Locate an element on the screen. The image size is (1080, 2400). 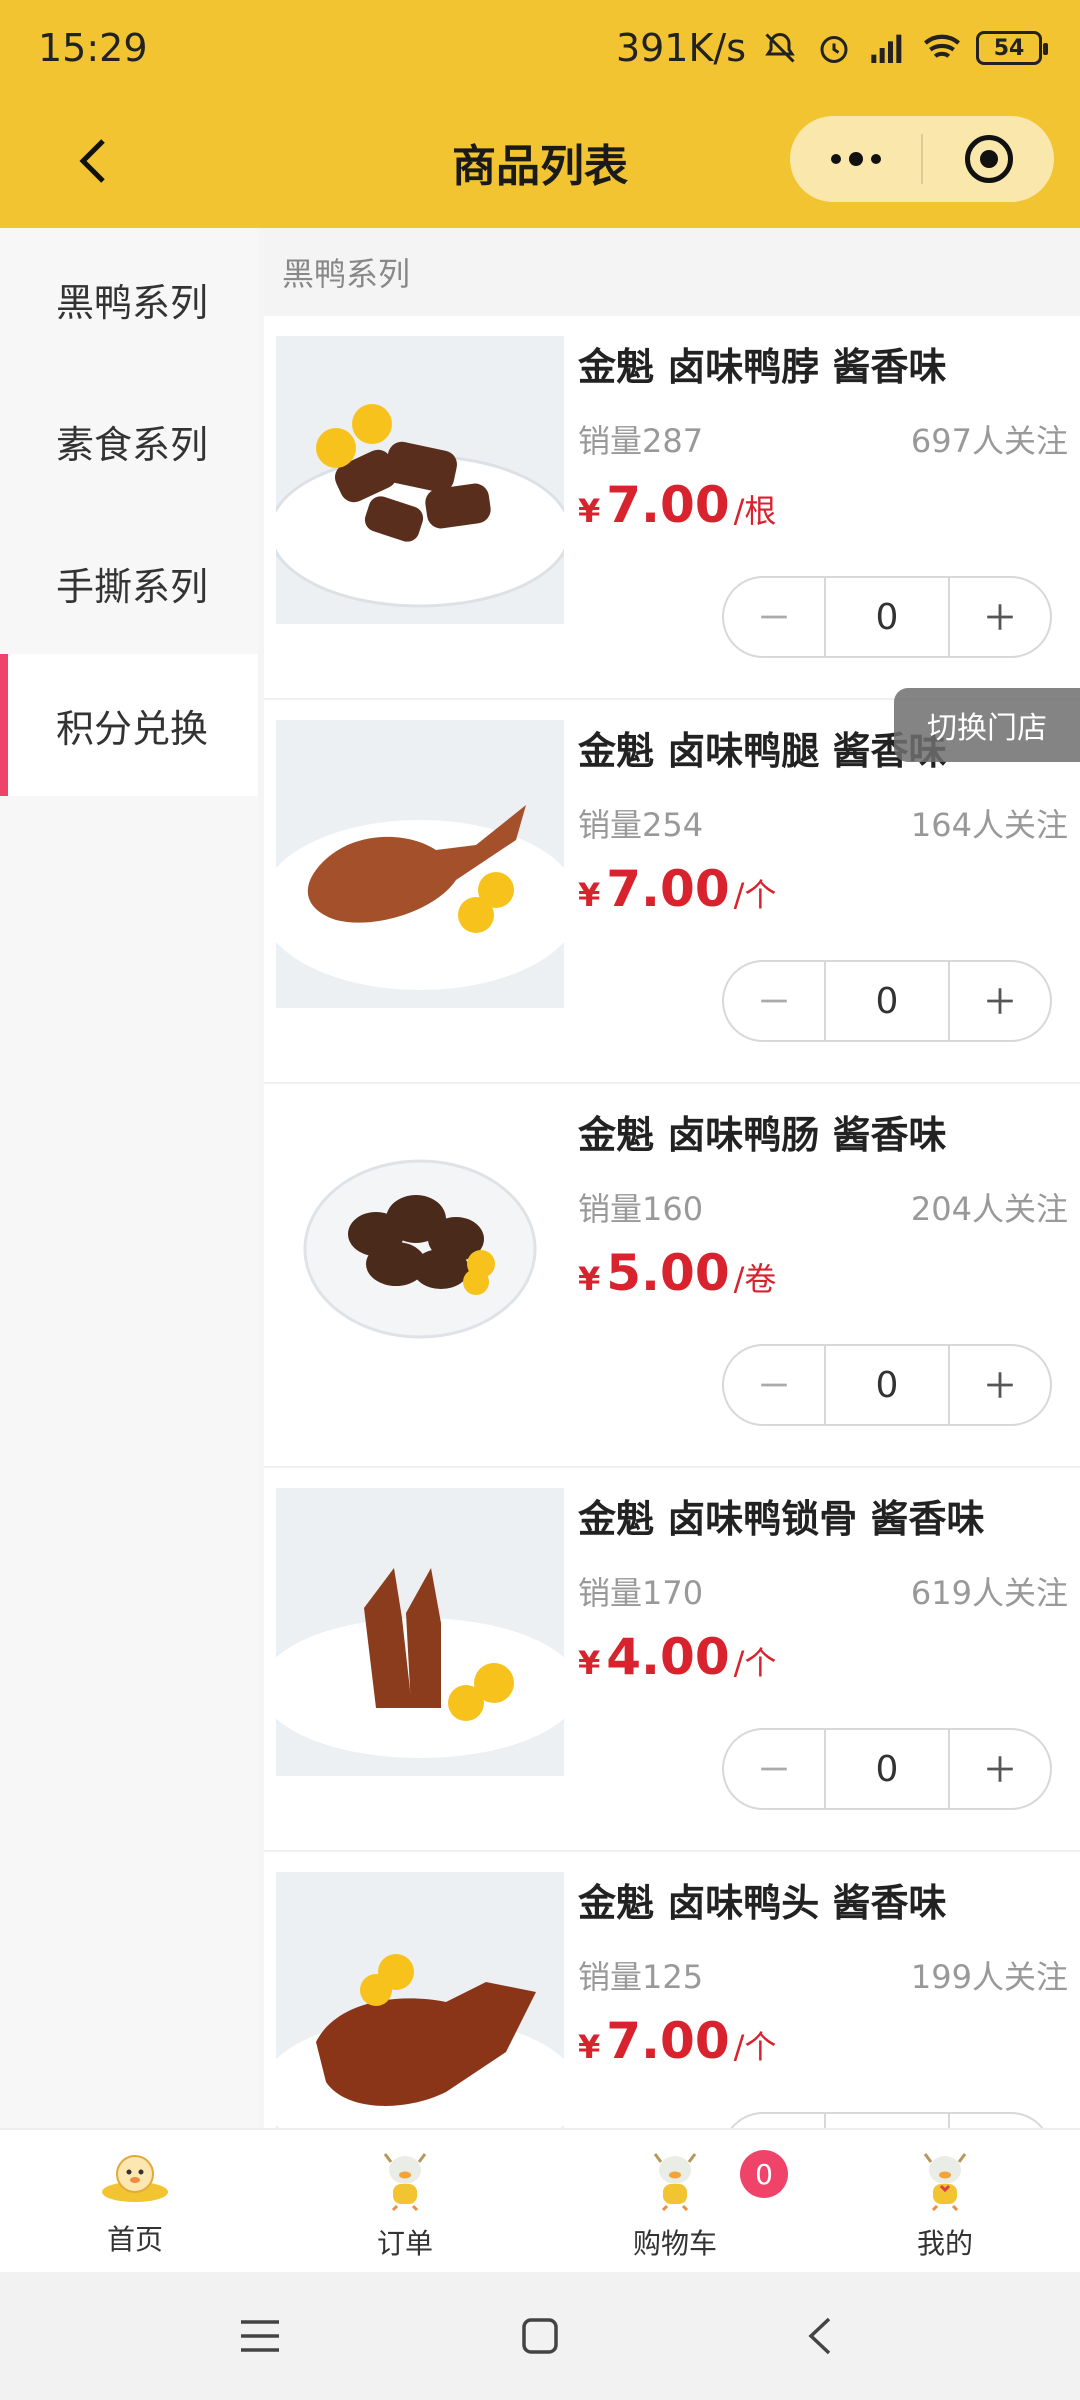
price-value: 5.00 is located at coordinates (668, 1273).